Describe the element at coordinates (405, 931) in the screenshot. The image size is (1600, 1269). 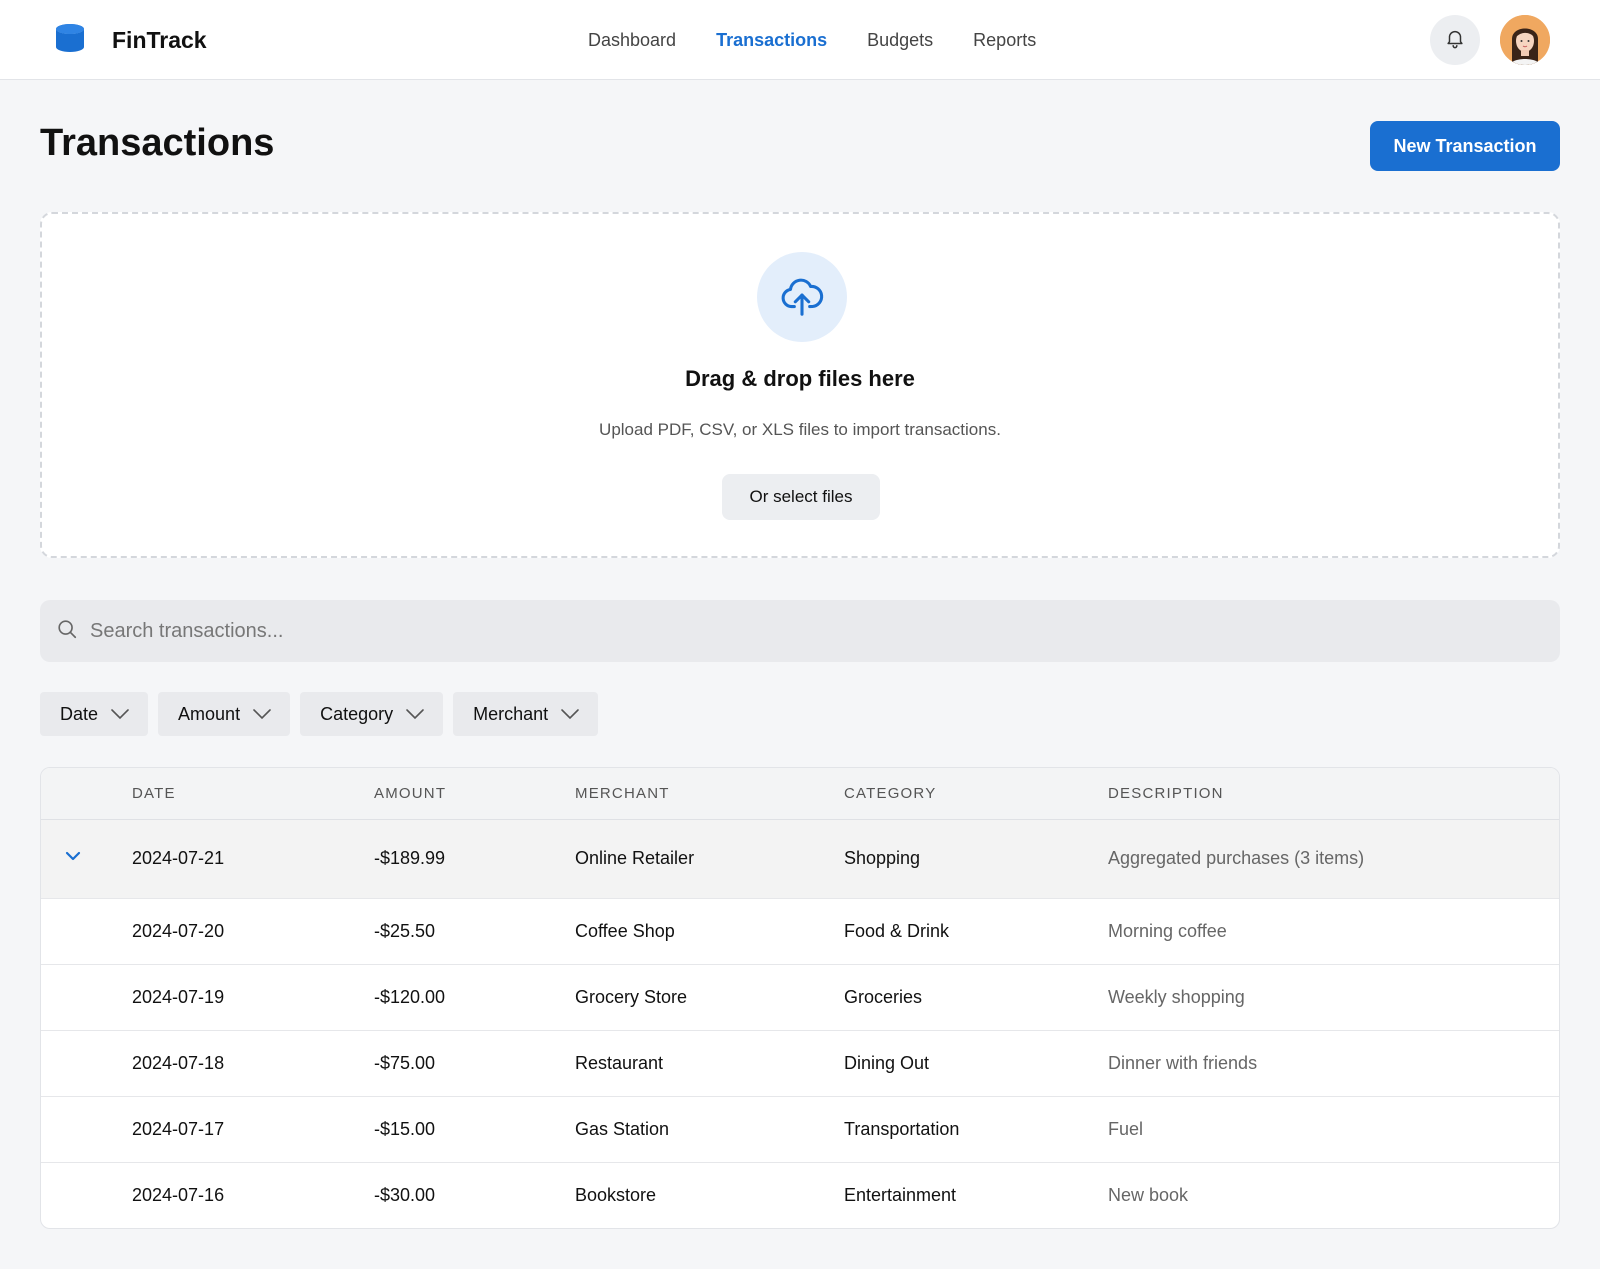
I see `cell-amount: -$25.50` at that location.